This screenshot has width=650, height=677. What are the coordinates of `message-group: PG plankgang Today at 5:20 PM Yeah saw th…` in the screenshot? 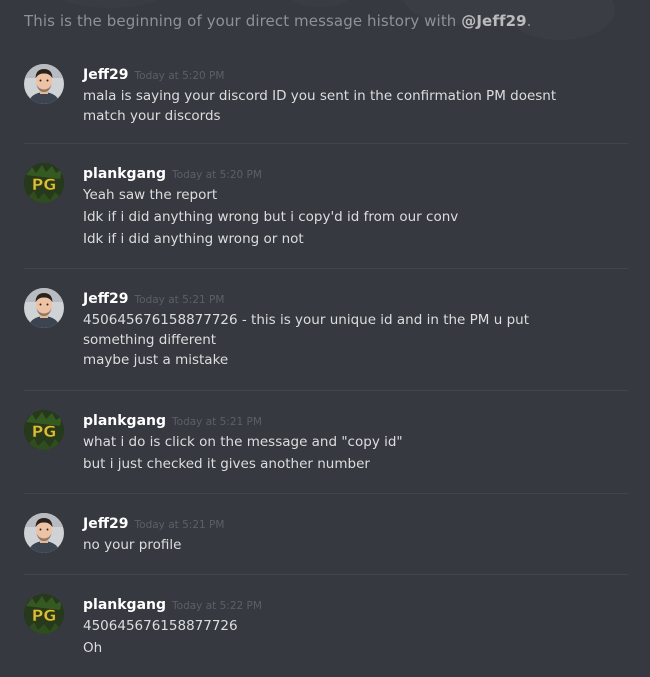 It's located at (326, 216).